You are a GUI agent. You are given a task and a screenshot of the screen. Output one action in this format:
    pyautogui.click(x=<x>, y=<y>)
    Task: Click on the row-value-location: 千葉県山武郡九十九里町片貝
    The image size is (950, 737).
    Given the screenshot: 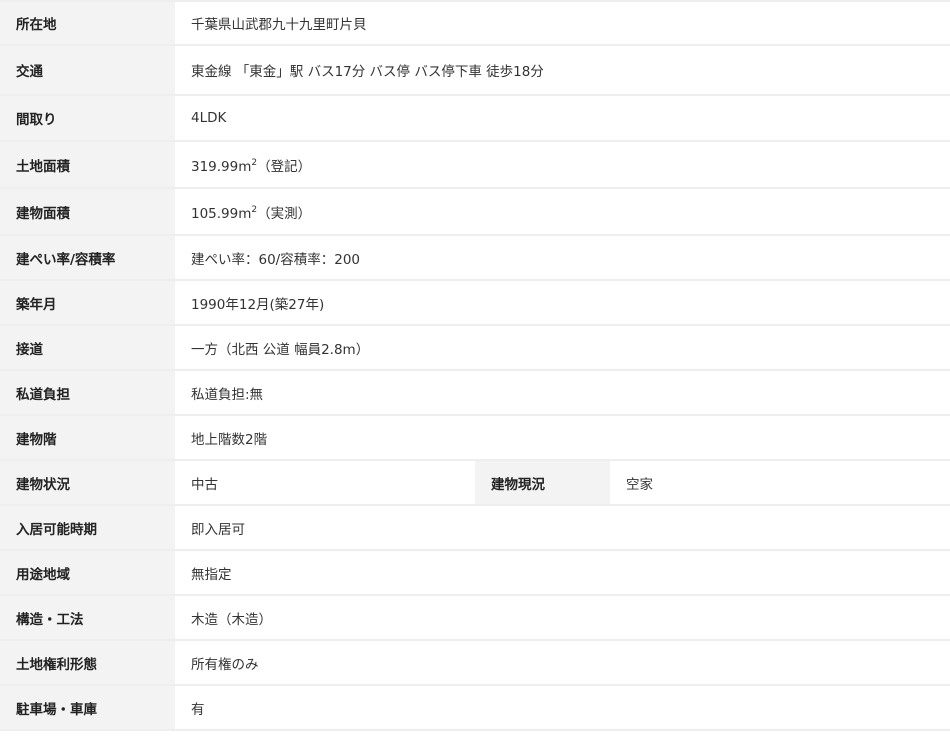 What is the action you would take?
    pyautogui.click(x=562, y=23)
    